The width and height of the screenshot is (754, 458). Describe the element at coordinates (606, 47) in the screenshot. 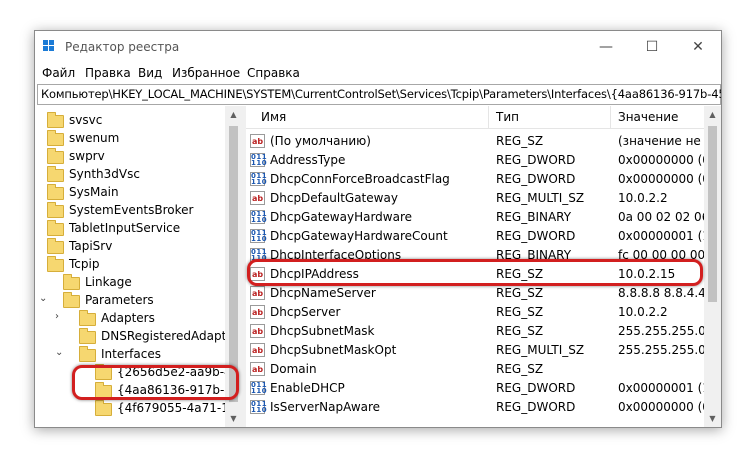

I see `minimize-button: —` at that location.